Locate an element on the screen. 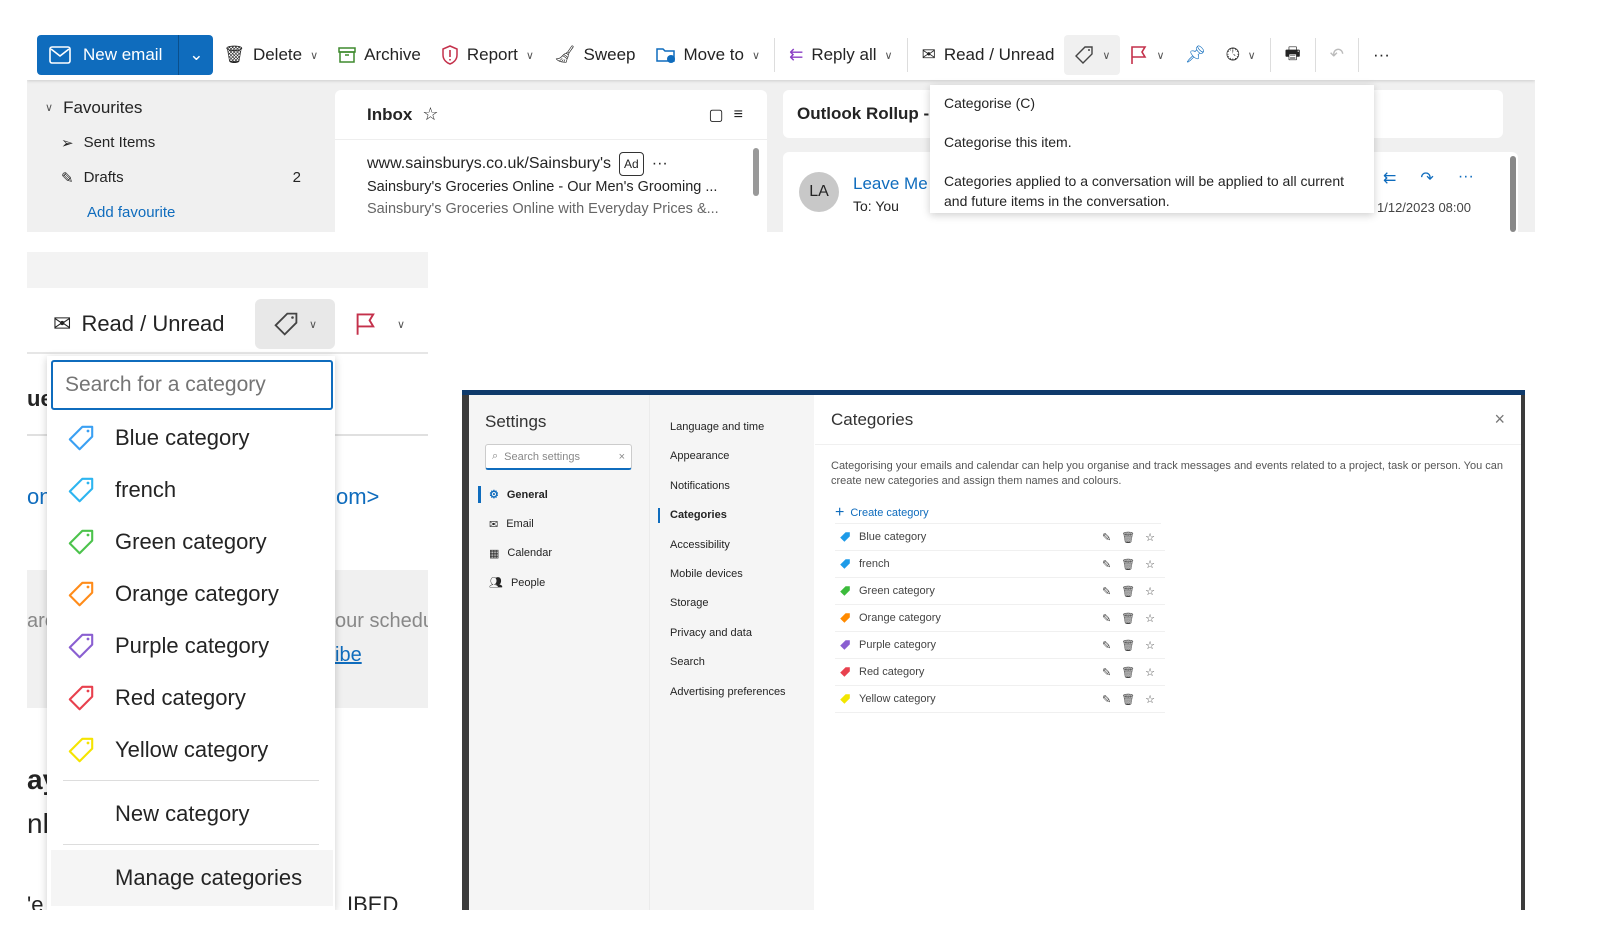 The image size is (1600, 952). category-item: Purple category is located at coordinates (191, 646).